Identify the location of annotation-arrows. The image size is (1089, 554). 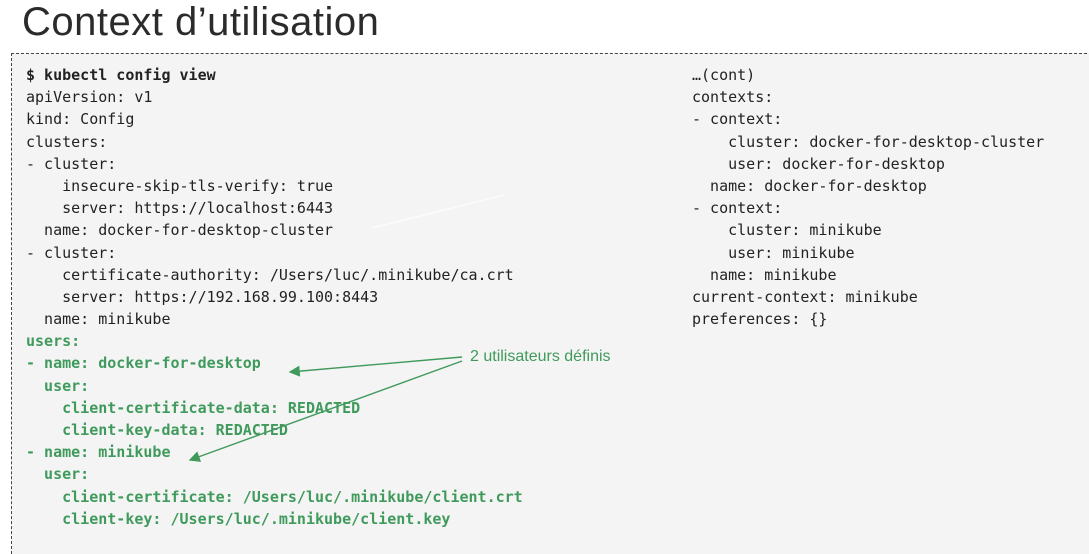
(347, 328).